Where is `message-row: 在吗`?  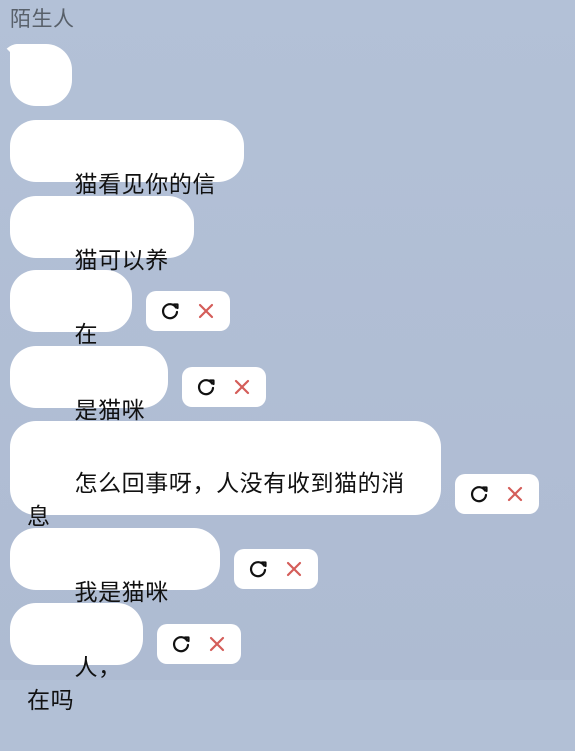 message-row: 在吗 is located at coordinates (120, 339).